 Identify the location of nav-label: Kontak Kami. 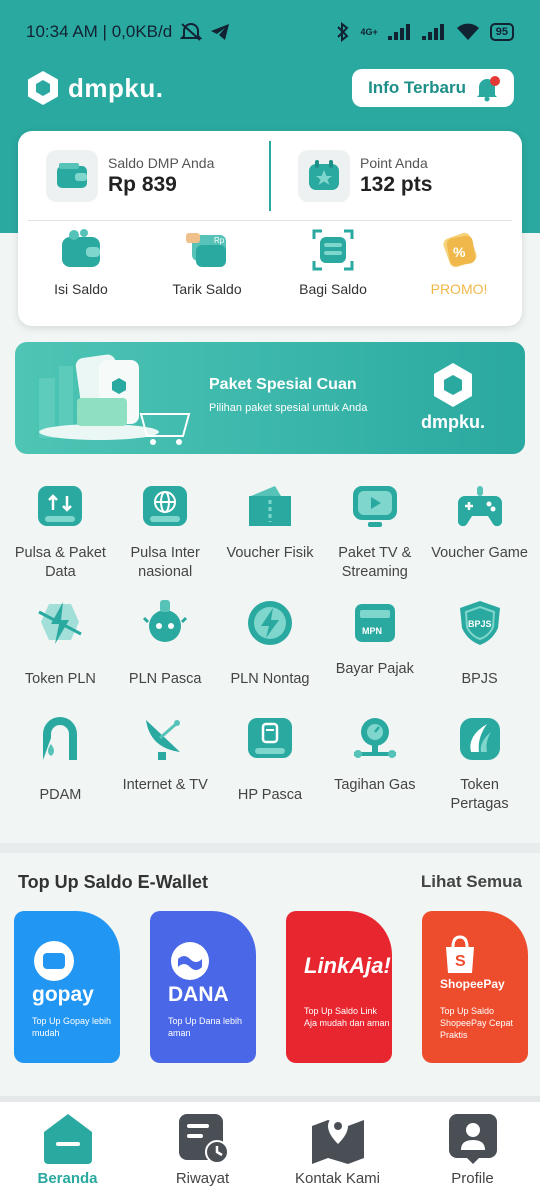
(337, 1178).